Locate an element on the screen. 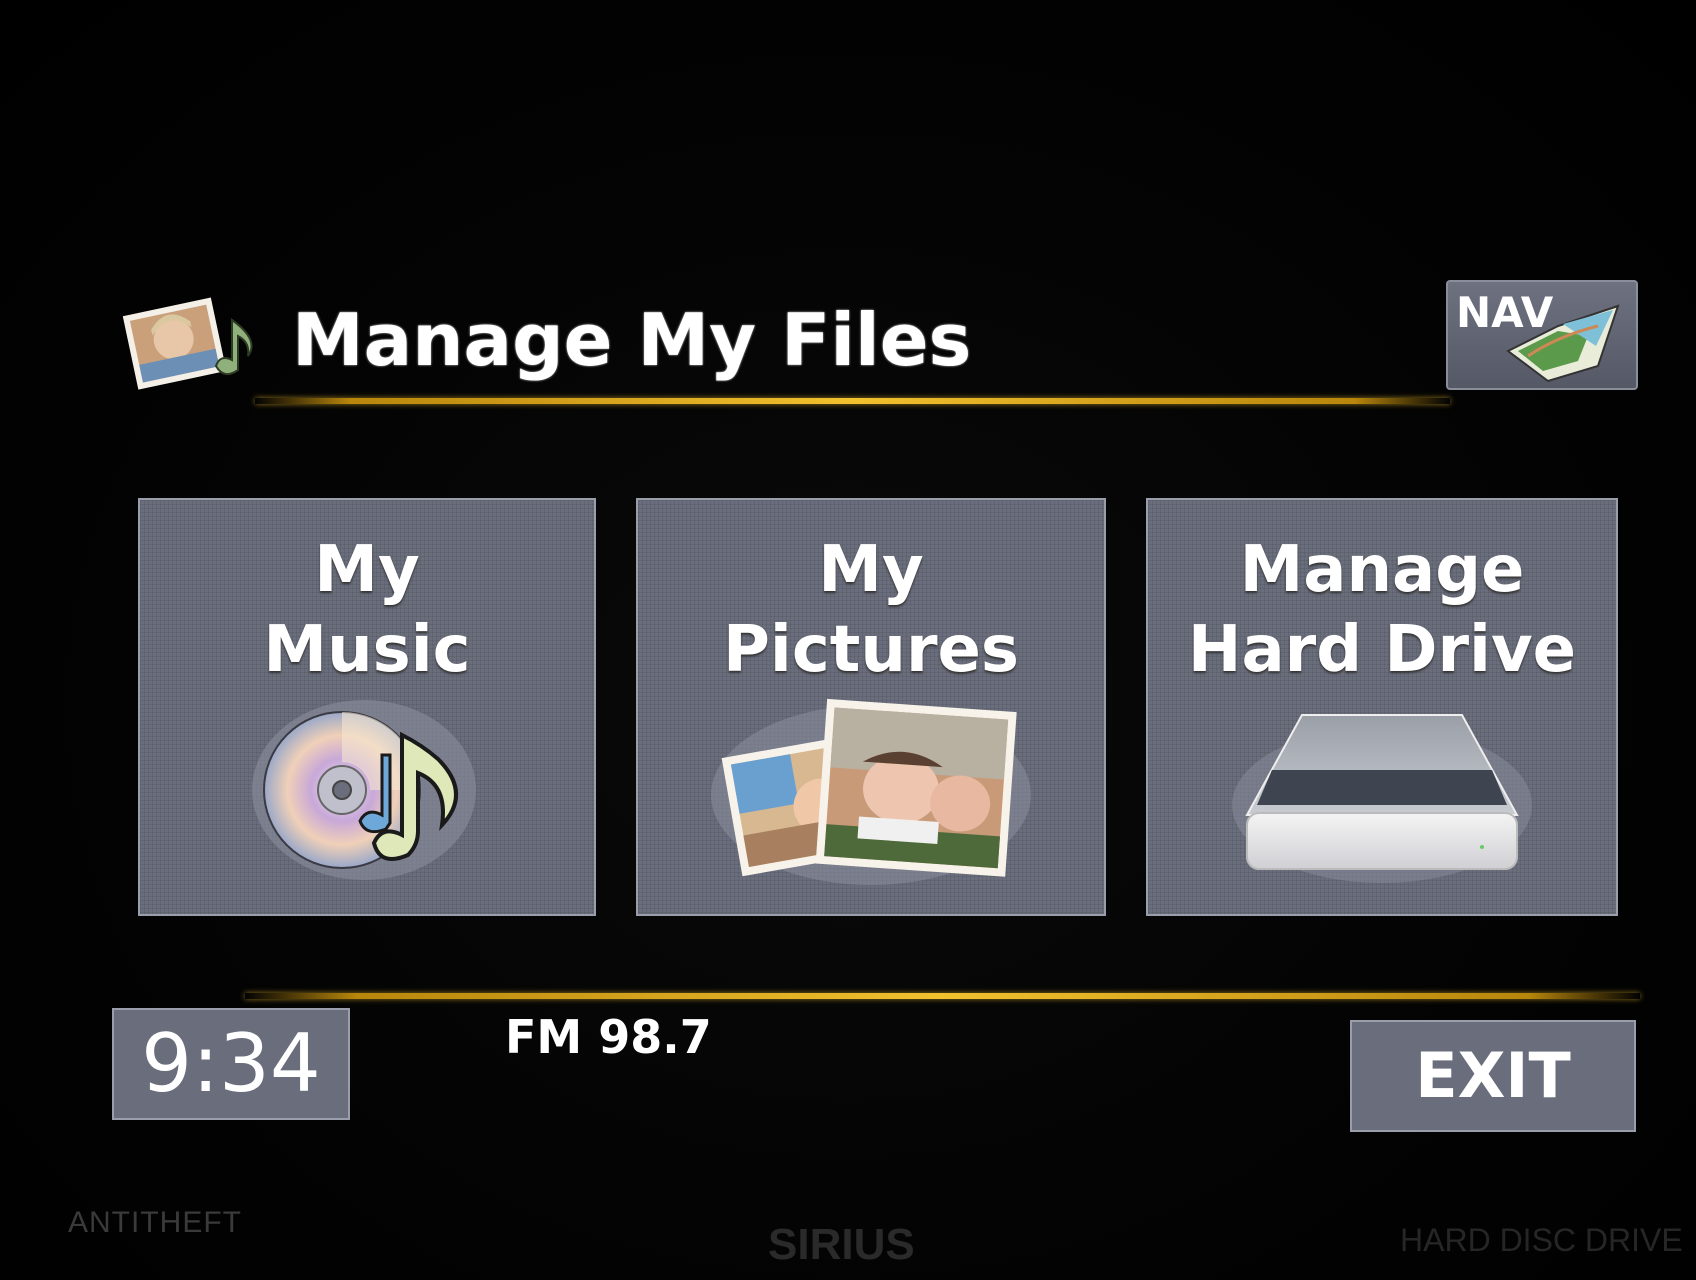 Image resolution: width=1696 pixels, height=1280 pixels. my-pictures-label: My Pictures is located at coordinates (871, 610).